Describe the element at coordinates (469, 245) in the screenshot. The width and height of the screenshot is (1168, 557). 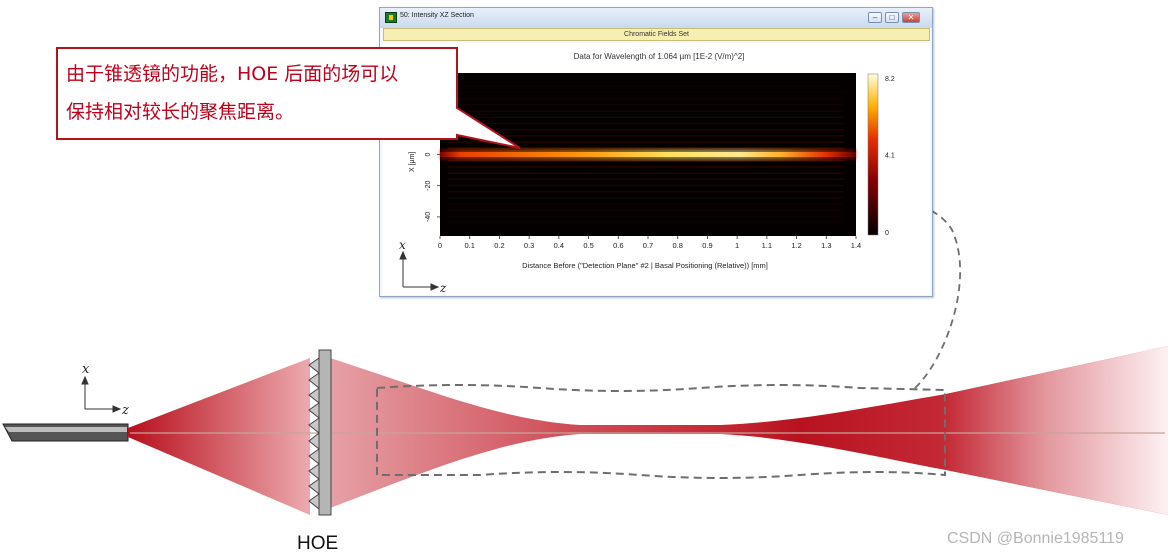
I see `x-tick-label: 0.1` at that location.